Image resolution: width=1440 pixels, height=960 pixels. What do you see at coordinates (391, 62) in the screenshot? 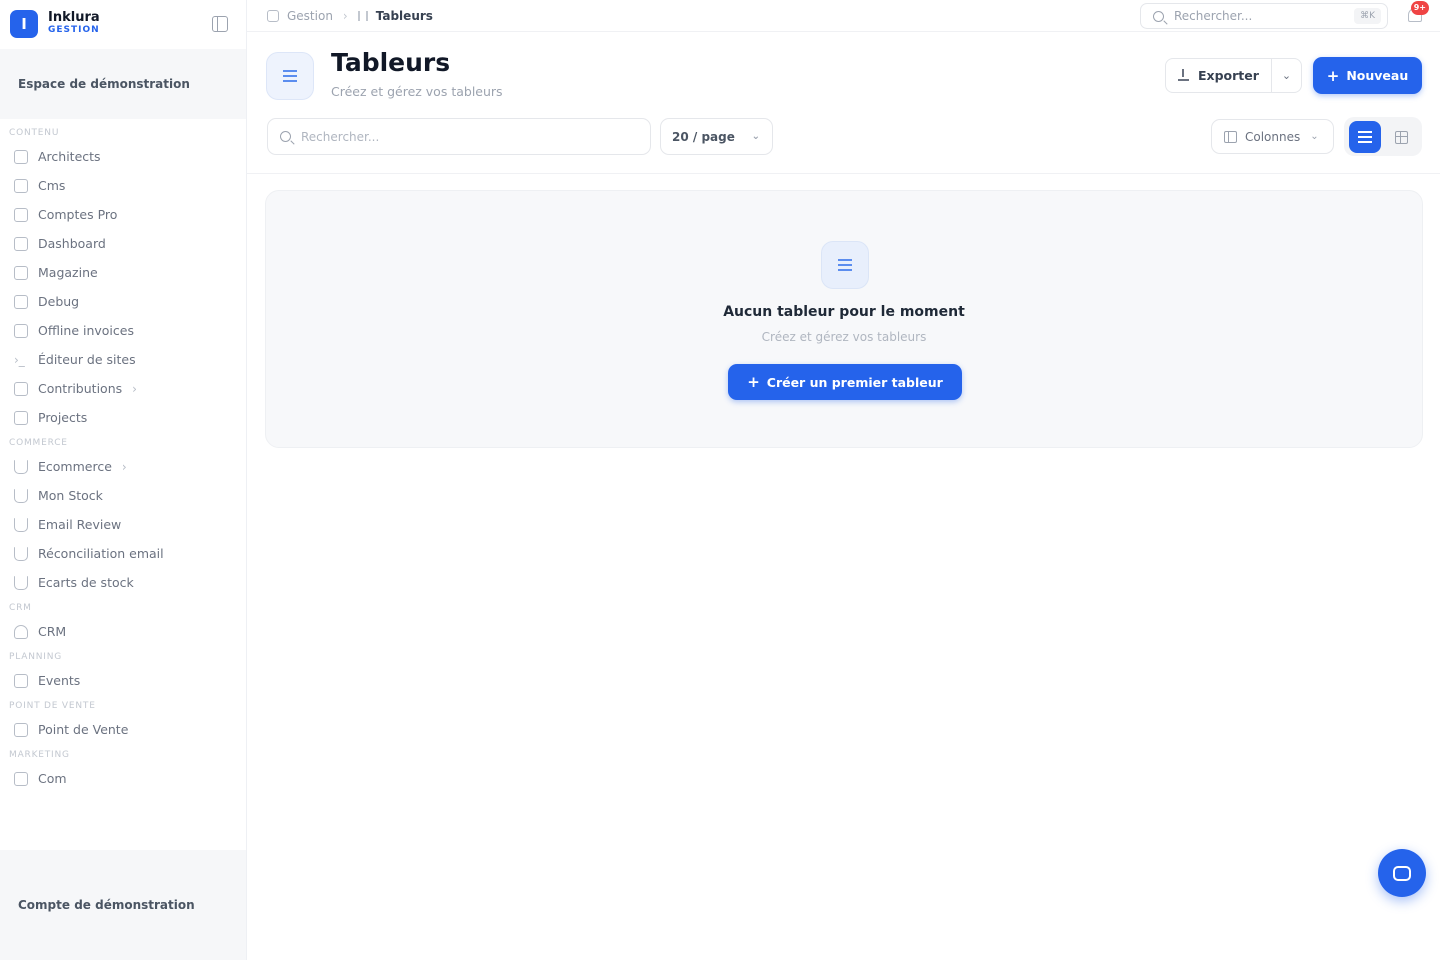
I see `page-title: Tableurs` at bounding box center [391, 62].